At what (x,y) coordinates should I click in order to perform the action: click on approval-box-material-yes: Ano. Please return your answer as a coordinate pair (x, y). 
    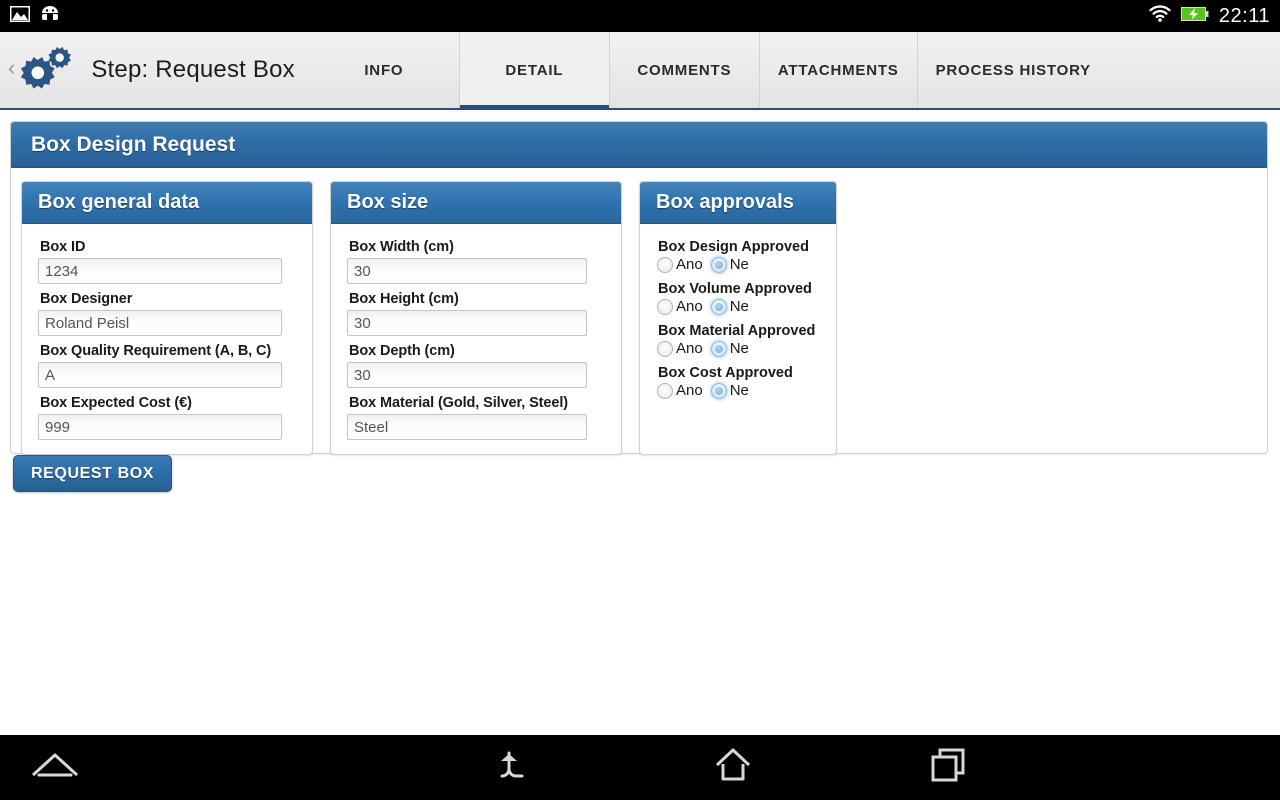
    Looking at the image, I should click on (680, 348).